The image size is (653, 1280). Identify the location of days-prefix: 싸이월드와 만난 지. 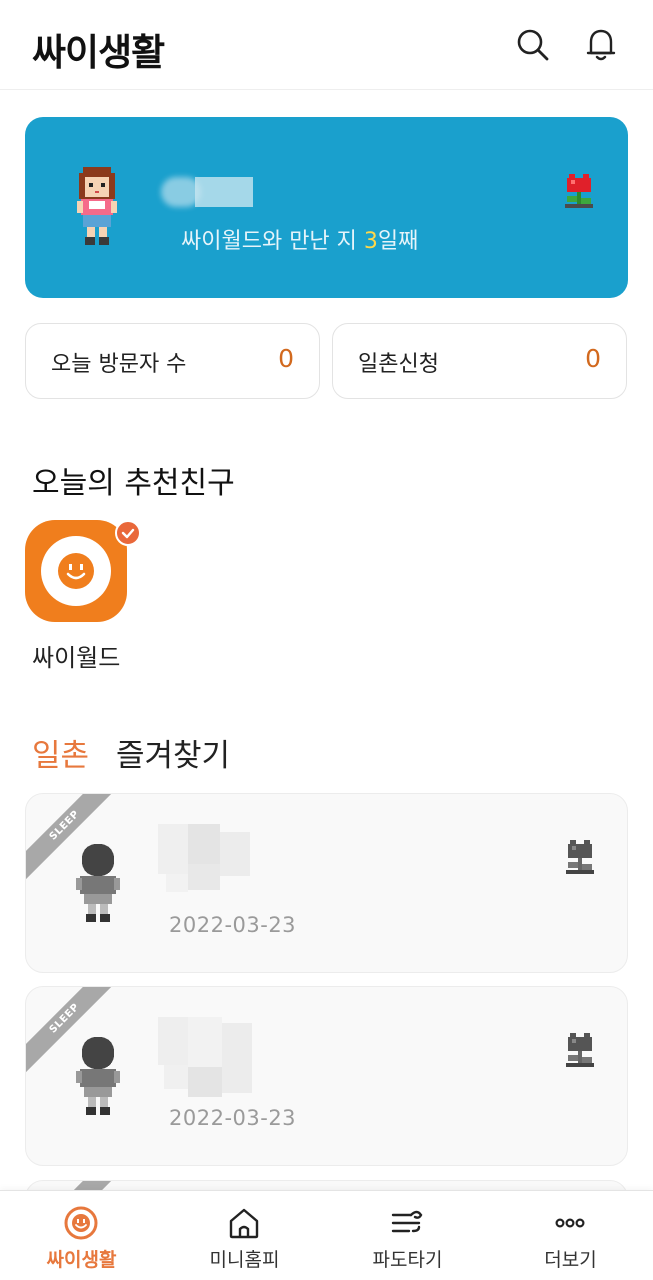
(272, 241).